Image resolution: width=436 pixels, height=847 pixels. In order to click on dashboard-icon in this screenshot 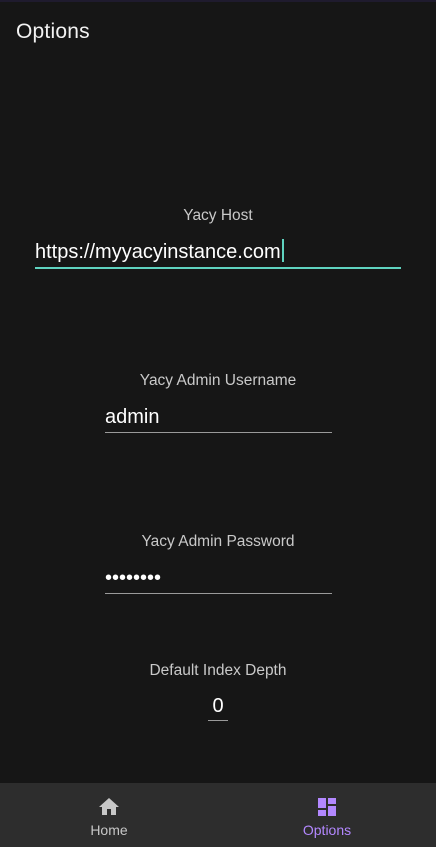, I will do `click(327, 807)`.